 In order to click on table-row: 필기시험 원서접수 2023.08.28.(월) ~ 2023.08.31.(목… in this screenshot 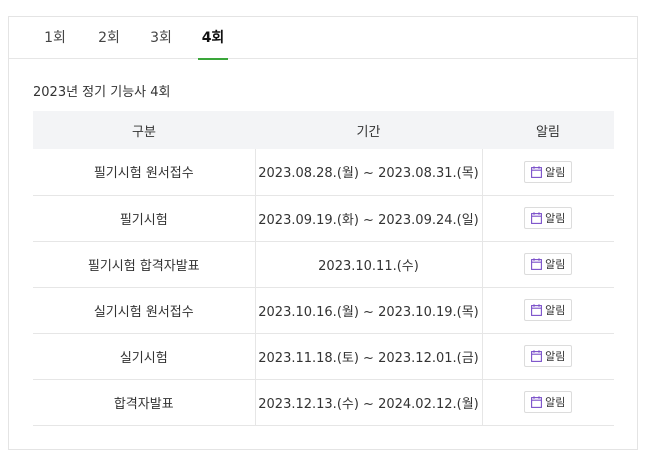, I will do `click(323, 172)`.